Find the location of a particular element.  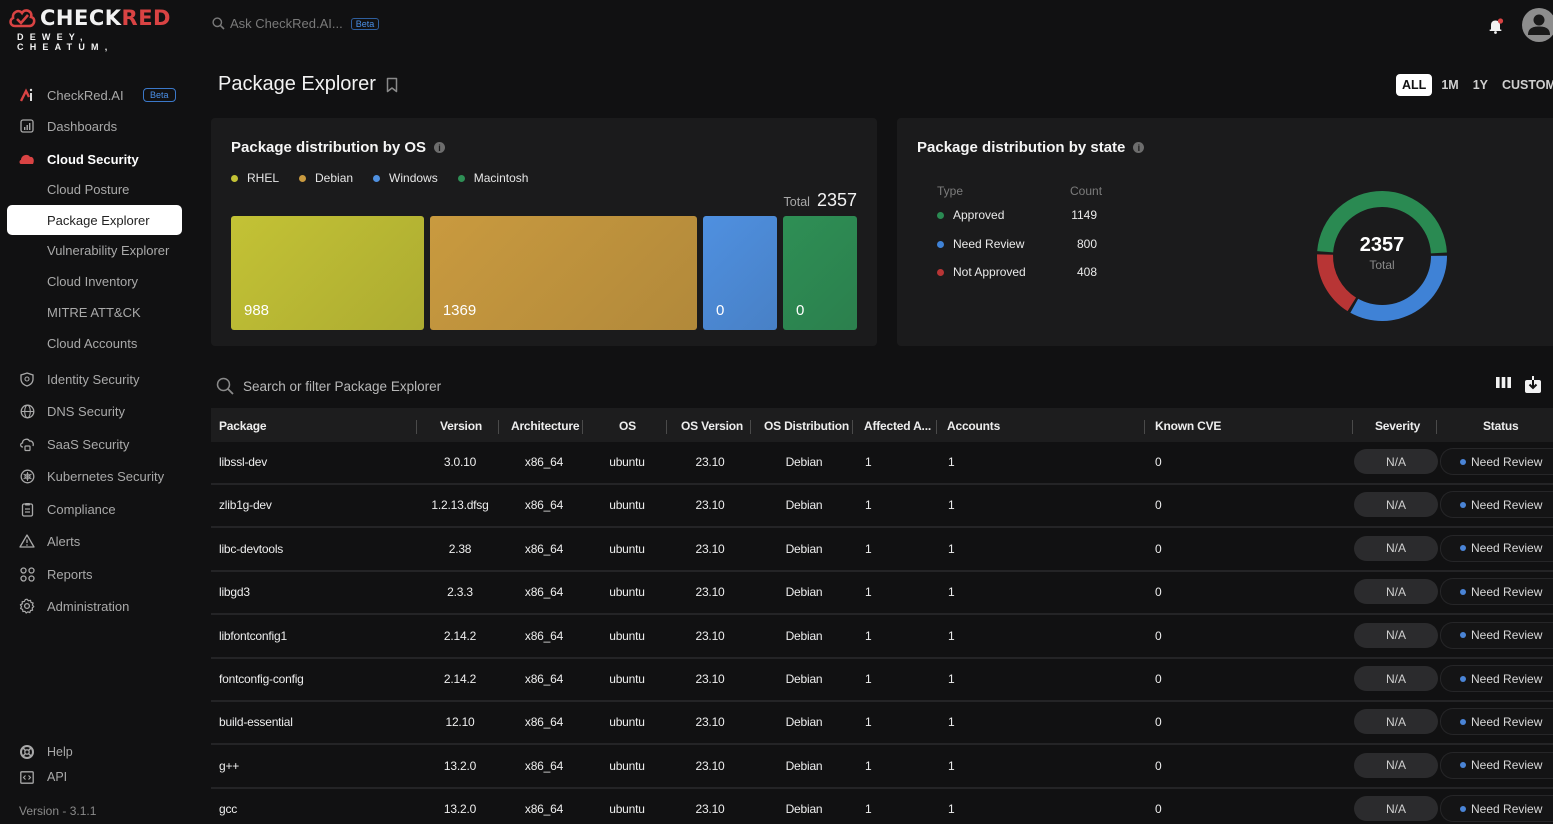

user-avatar is located at coordinates (1537, 25).